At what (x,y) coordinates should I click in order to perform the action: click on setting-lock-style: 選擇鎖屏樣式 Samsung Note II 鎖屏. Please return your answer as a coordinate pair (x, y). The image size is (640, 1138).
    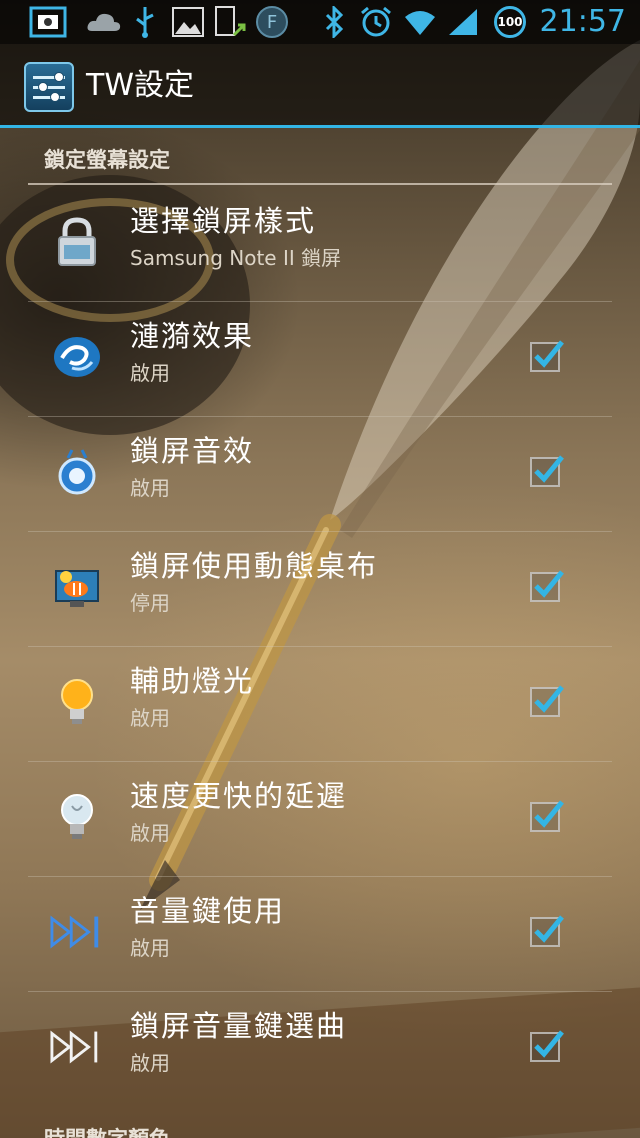
    Looking at the image, I should click on (320, 244).